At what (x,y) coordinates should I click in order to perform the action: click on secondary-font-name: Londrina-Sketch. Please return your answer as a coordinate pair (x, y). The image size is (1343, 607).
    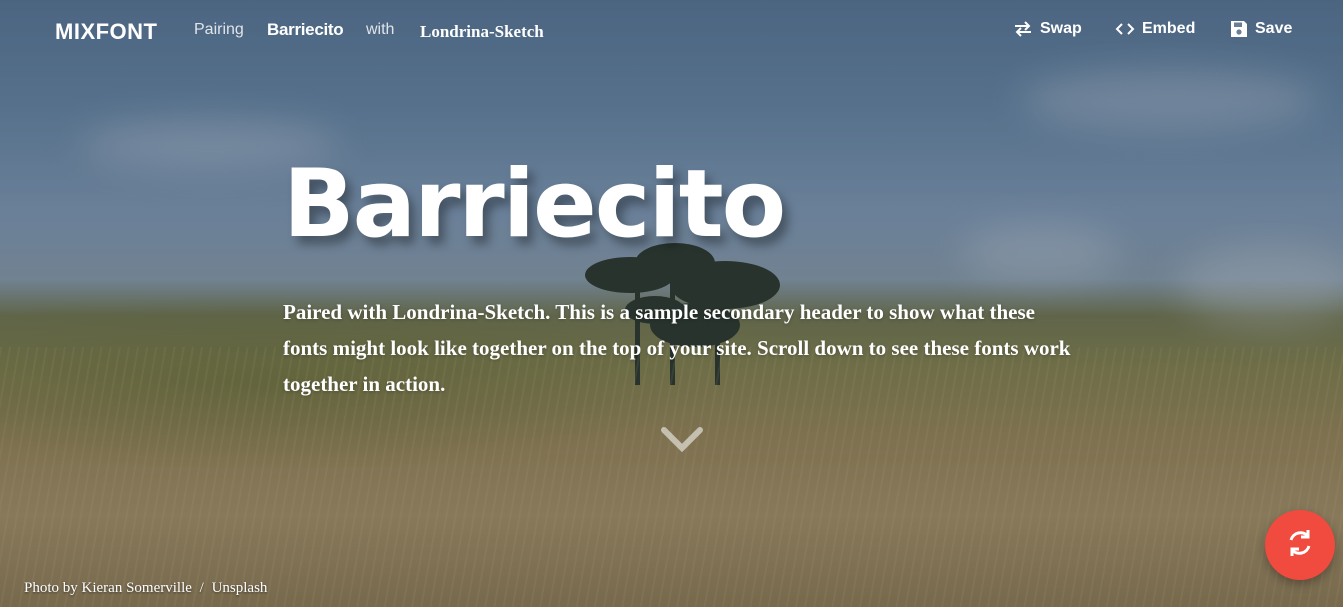
    Looking at the image, I should click on (482, 32).